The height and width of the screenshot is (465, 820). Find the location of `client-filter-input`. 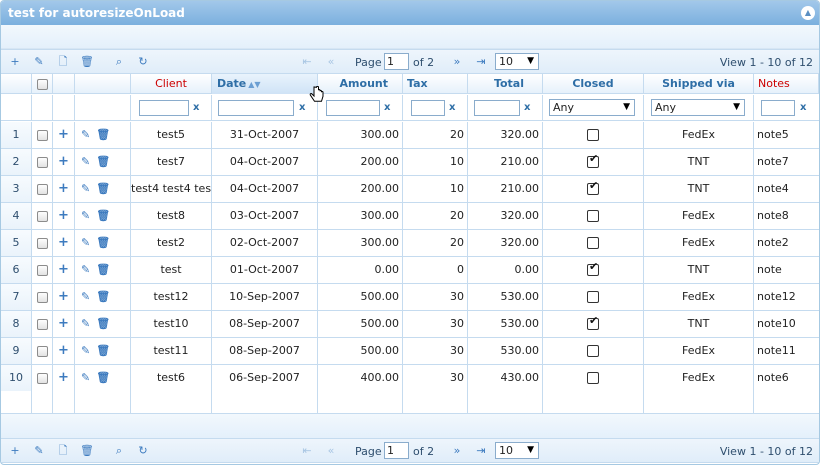

client-filter-input is located at coordinates (164, 108).